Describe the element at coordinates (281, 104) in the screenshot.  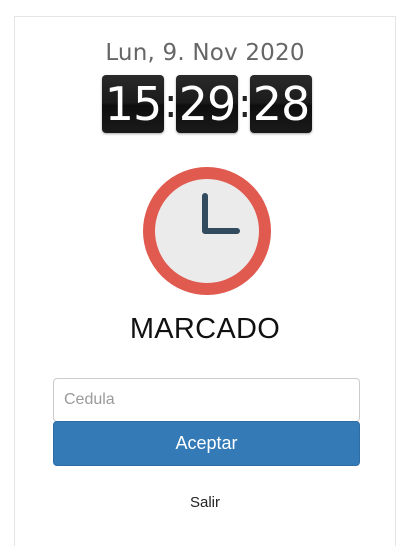
I see `clock-seconds: 28` at that location.